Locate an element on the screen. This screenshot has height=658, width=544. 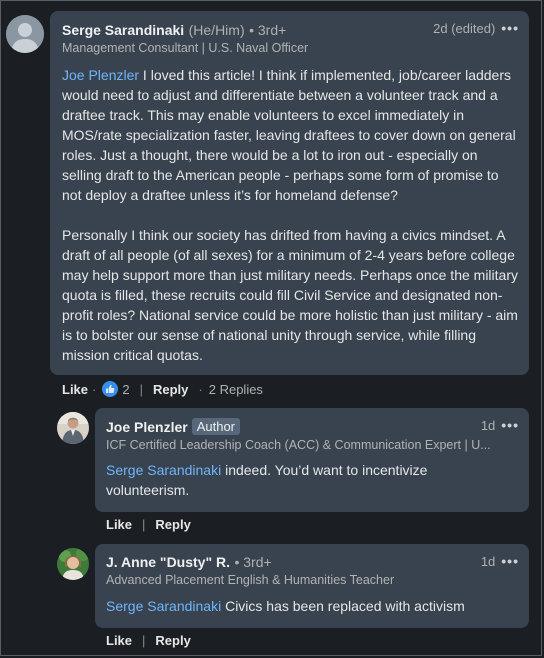
author-badge: Author is located at coordinates (216, 426).